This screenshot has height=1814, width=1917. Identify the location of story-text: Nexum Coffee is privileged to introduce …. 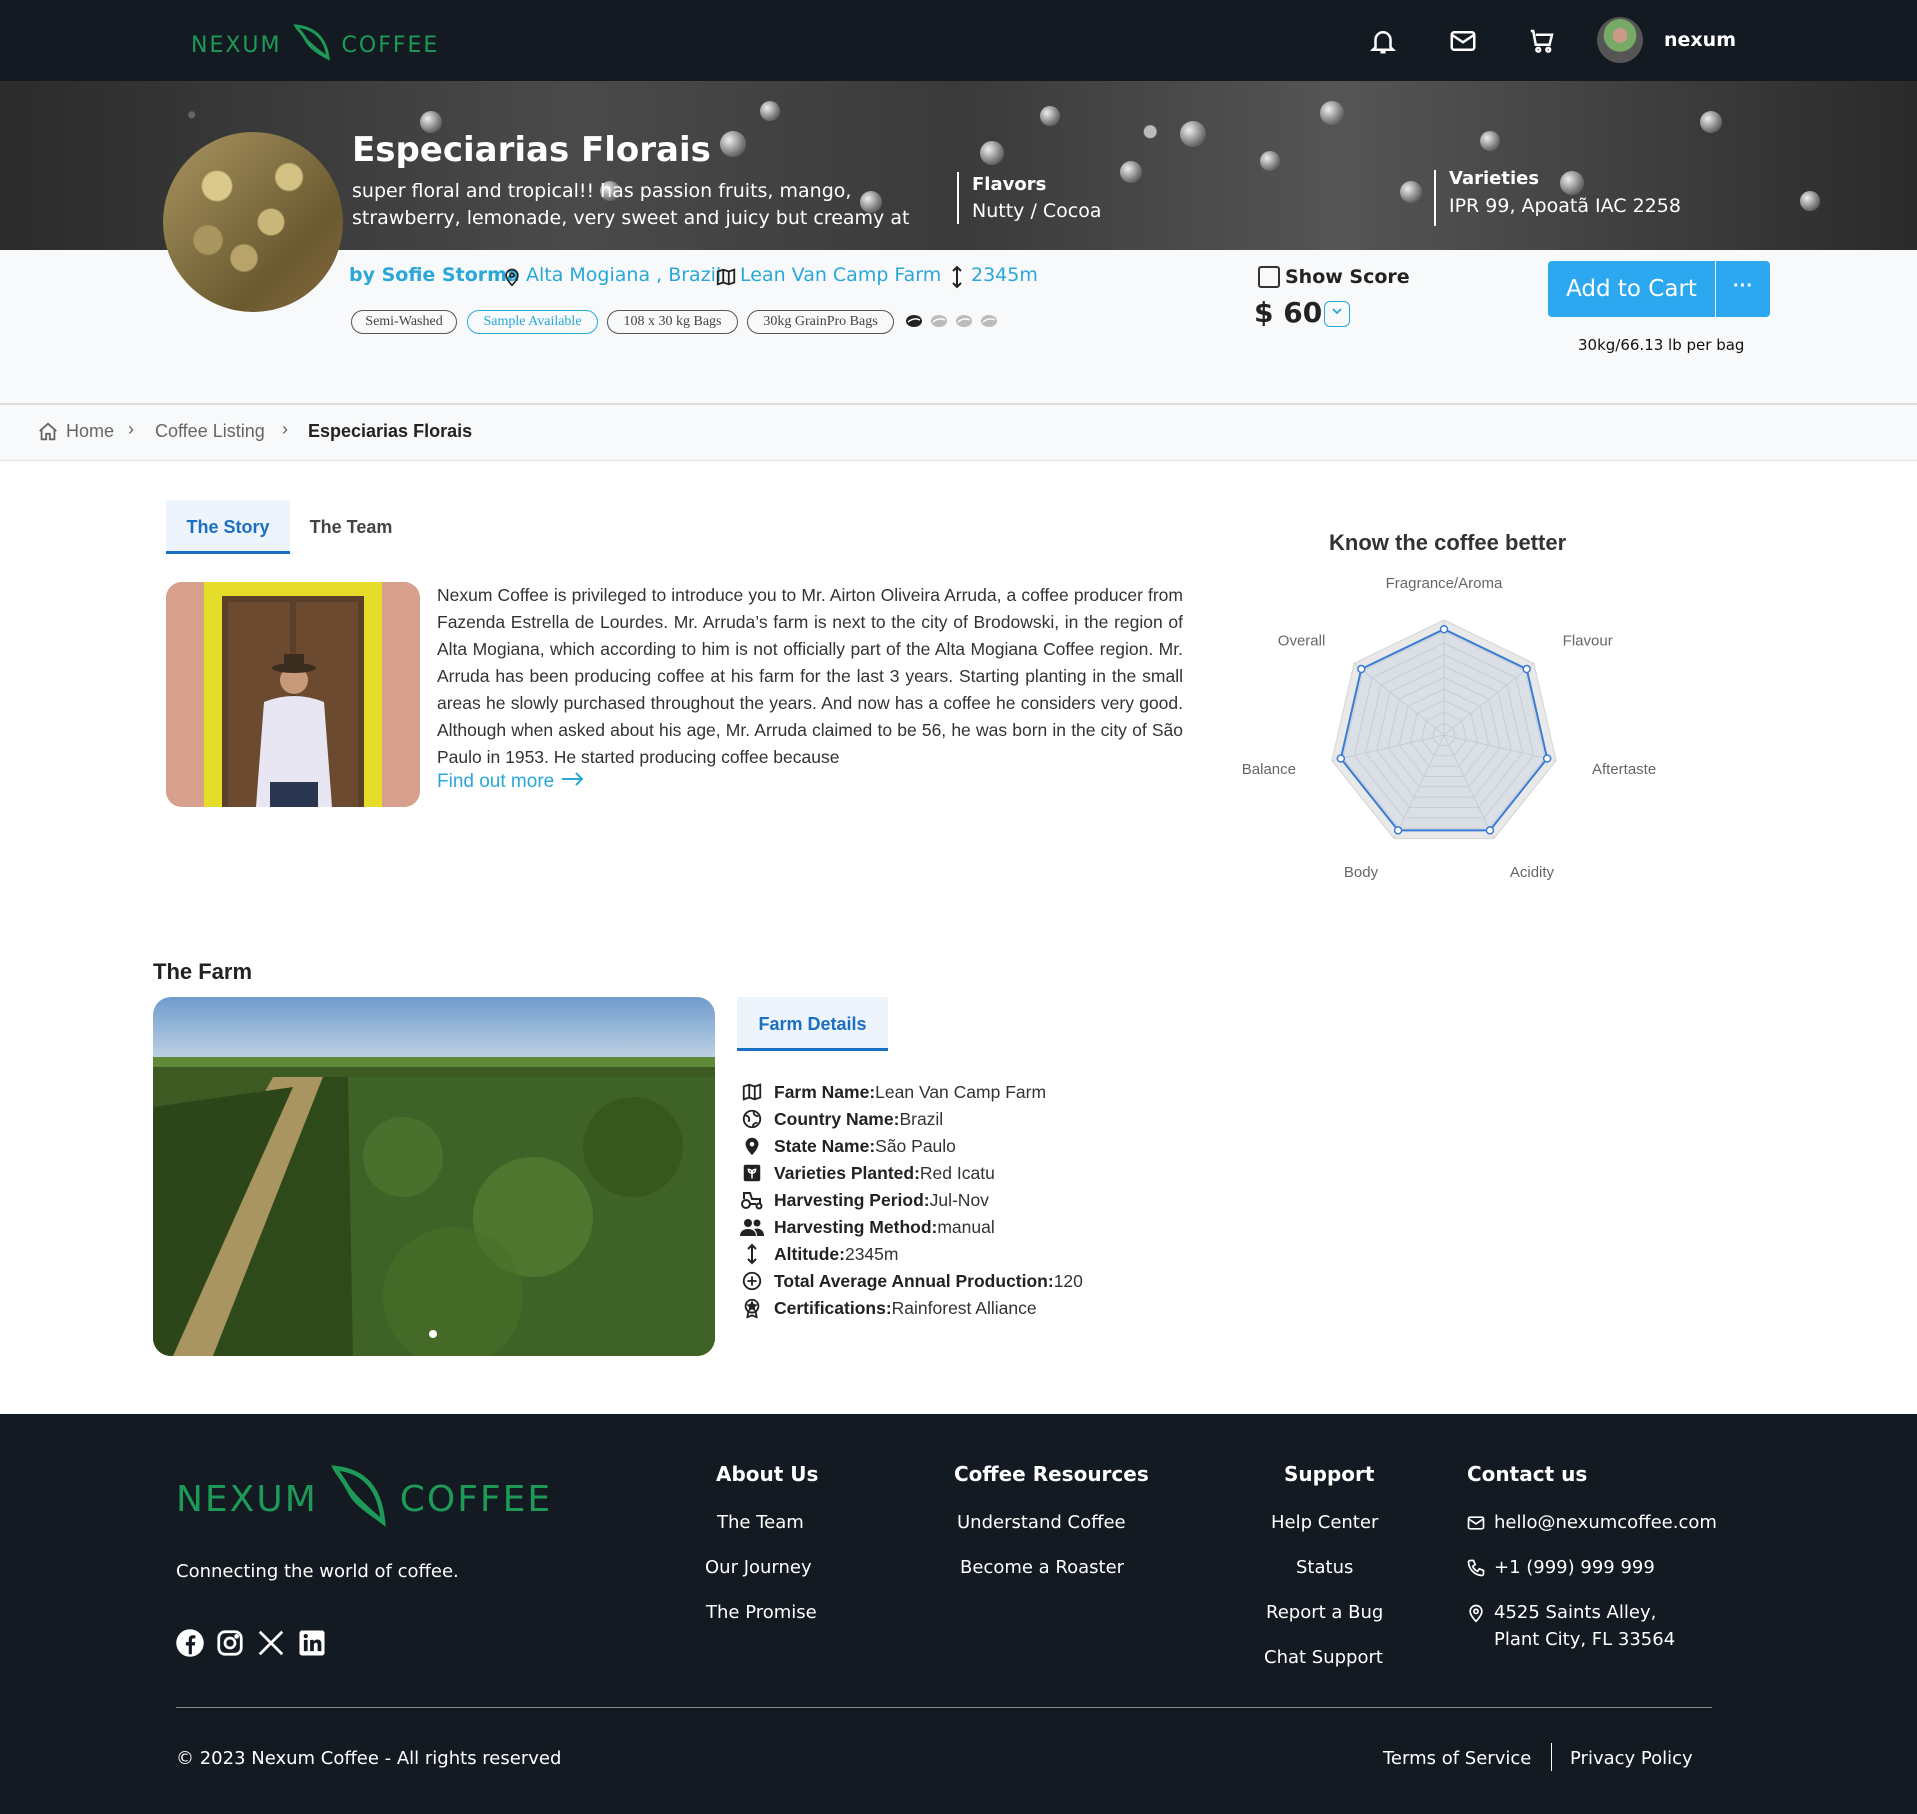
(810, 676).